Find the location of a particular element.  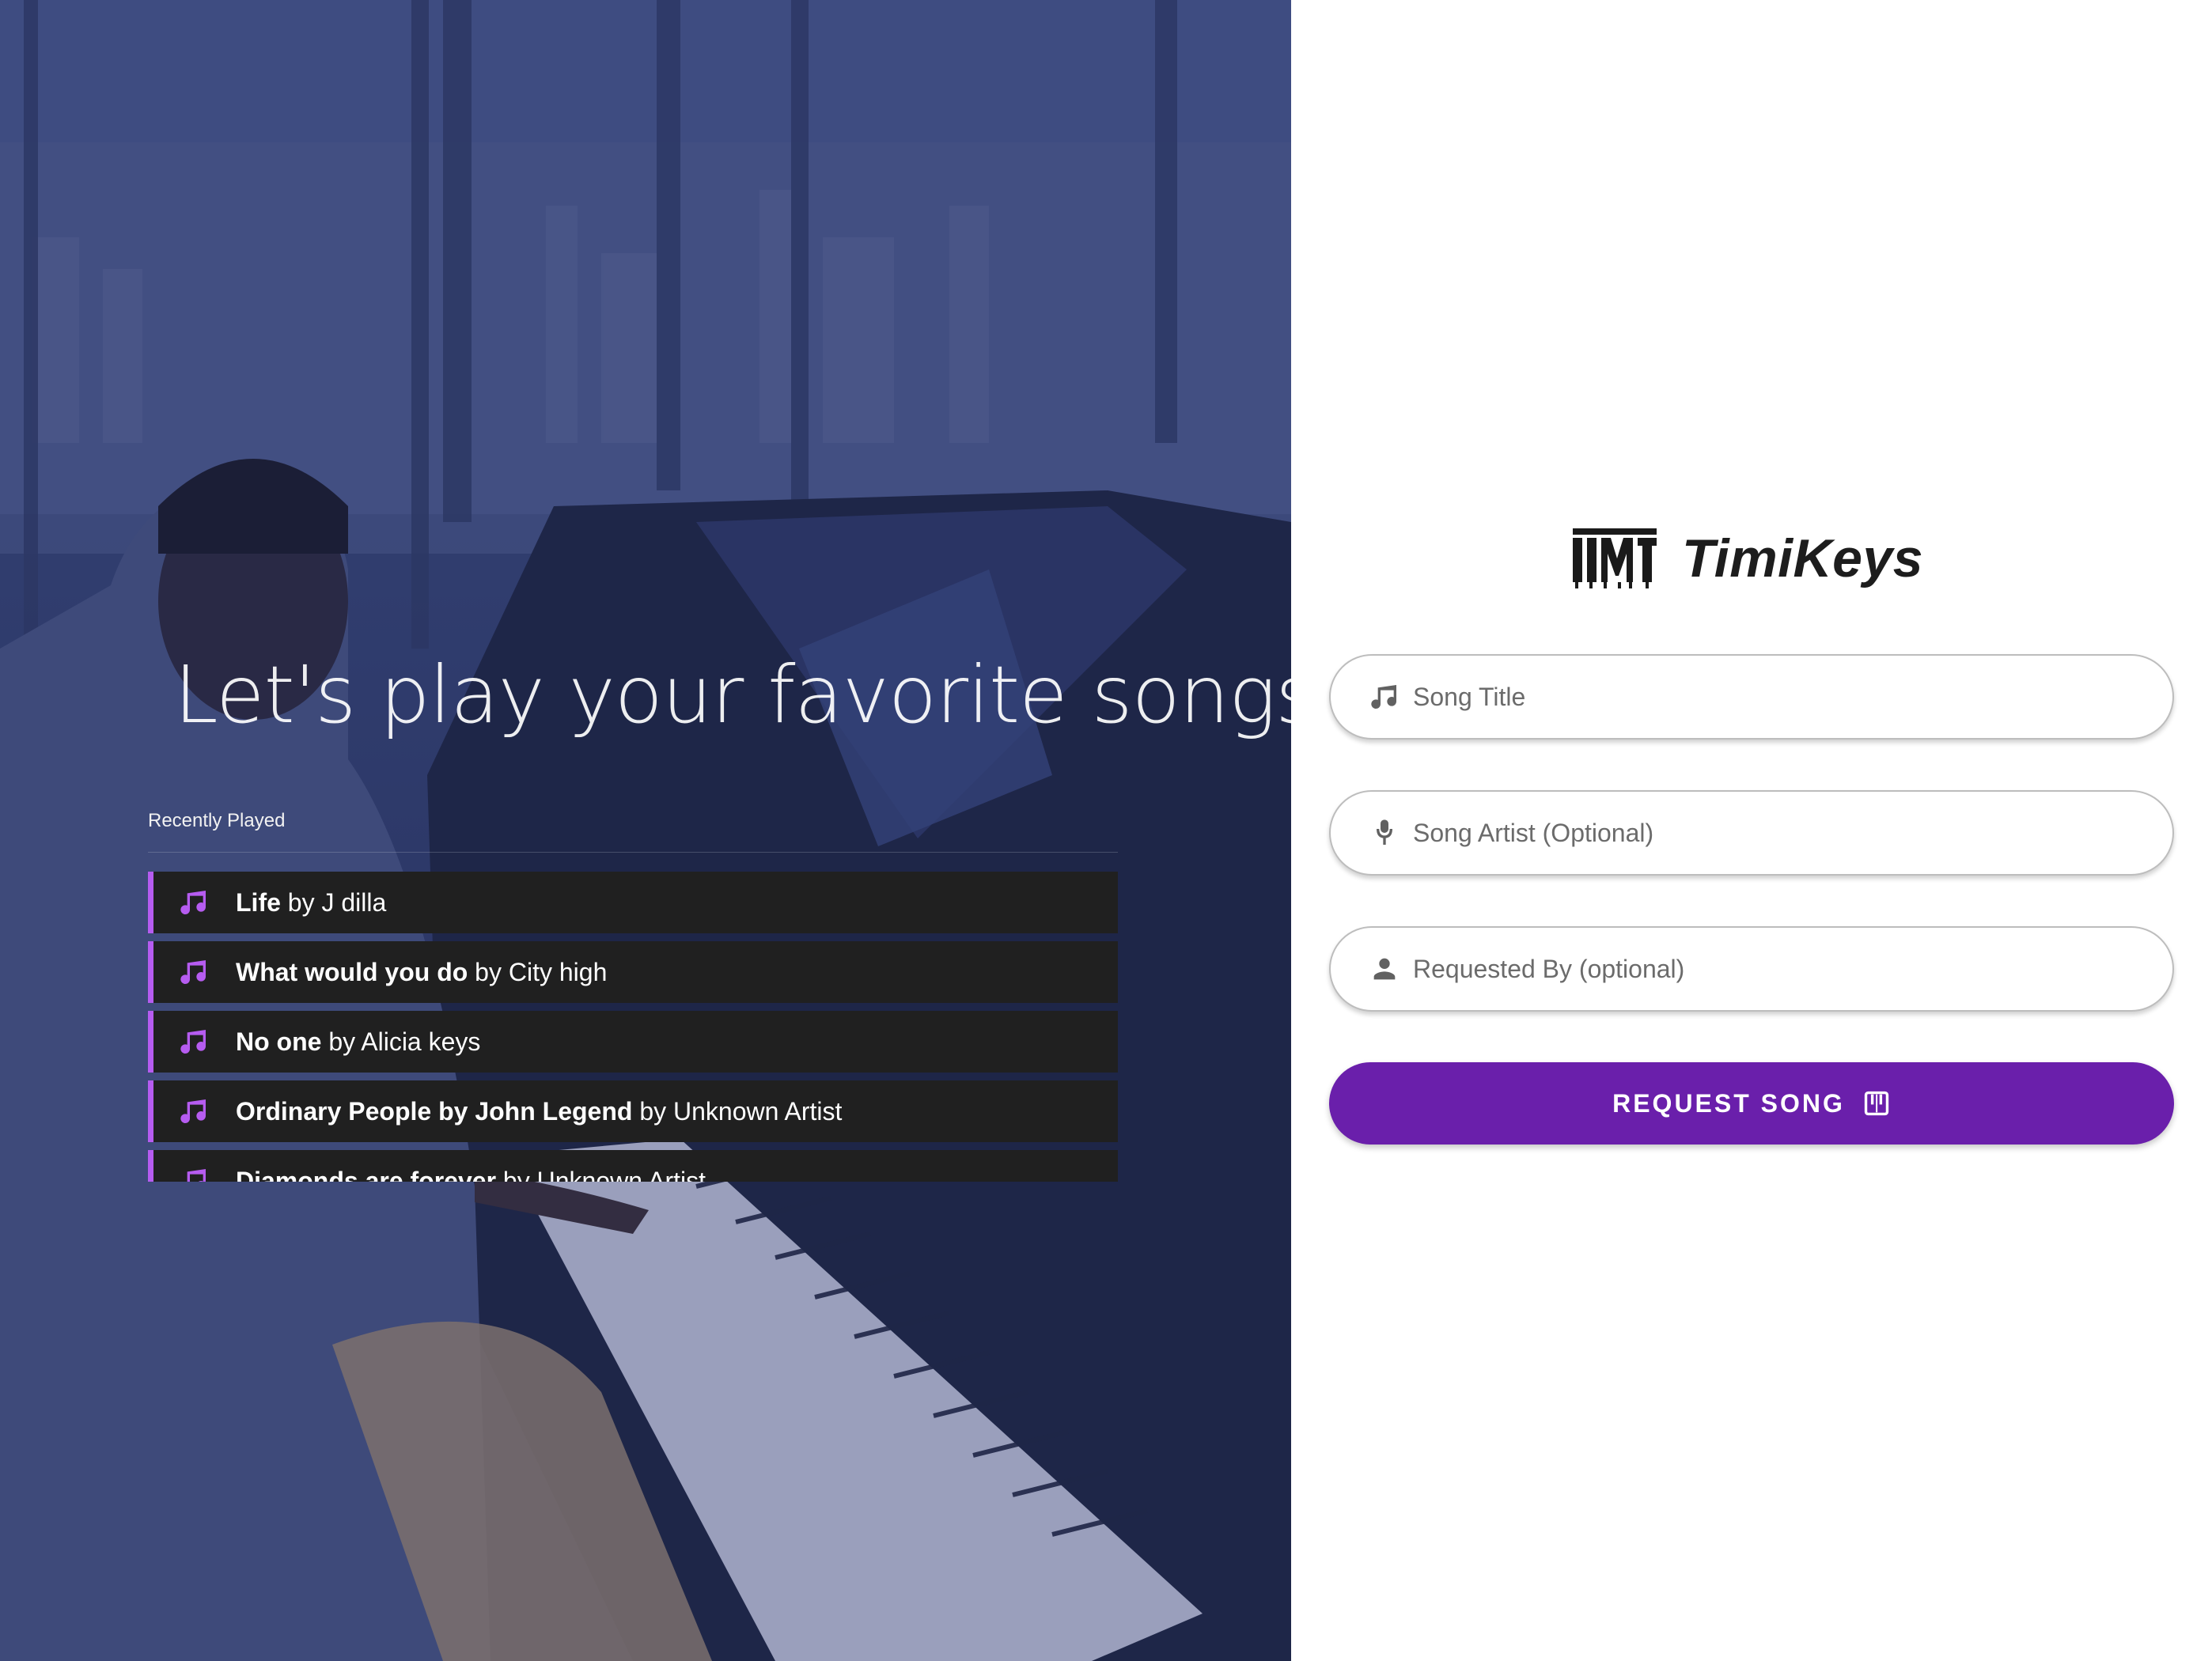

recent-song-text: What would you do by City high is located at coordinates (422, 973).